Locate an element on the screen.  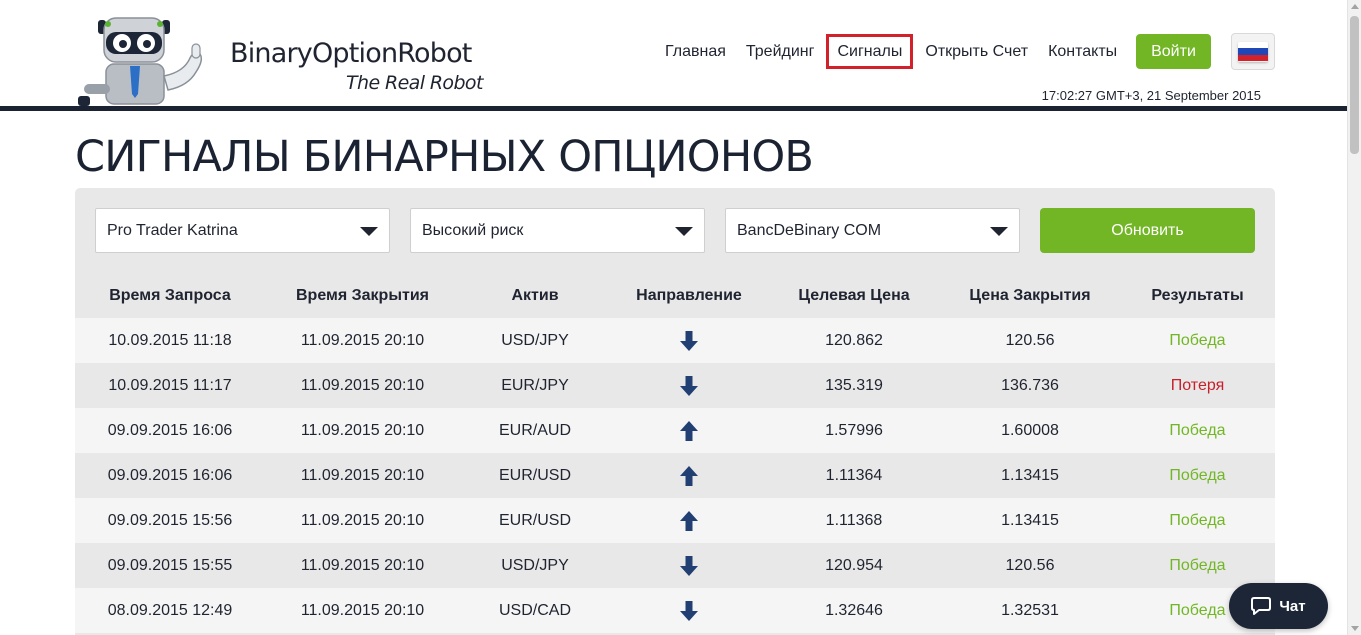
site-logo: BinaryOptionRobot The Real Robot is located at coordinates (279, 61).